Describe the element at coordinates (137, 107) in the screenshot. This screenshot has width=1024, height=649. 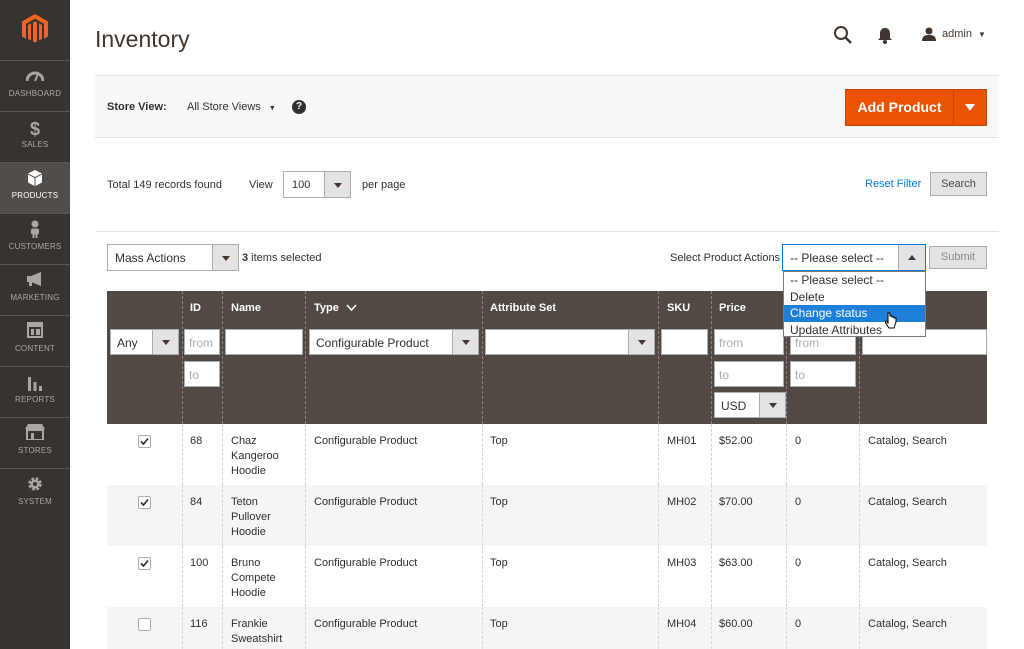
I see `store-view-label: Store View:` at that location.